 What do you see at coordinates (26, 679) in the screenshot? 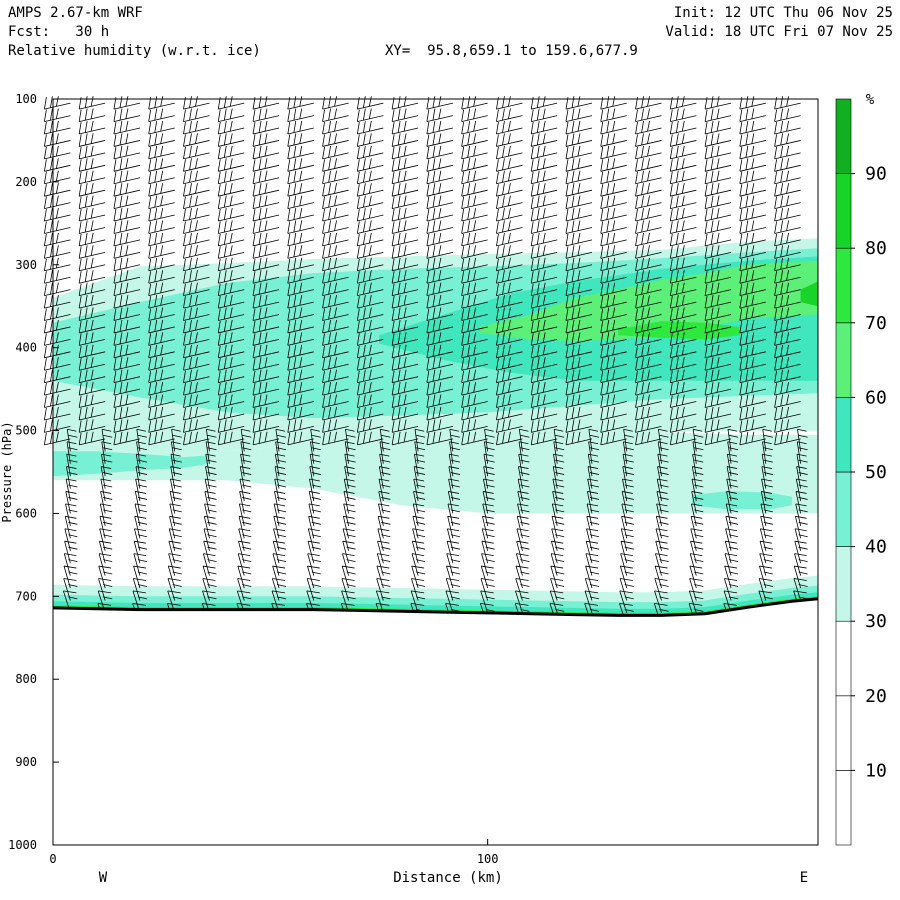
I see `y-tick-label: 800` at bounding box center [26, 679].